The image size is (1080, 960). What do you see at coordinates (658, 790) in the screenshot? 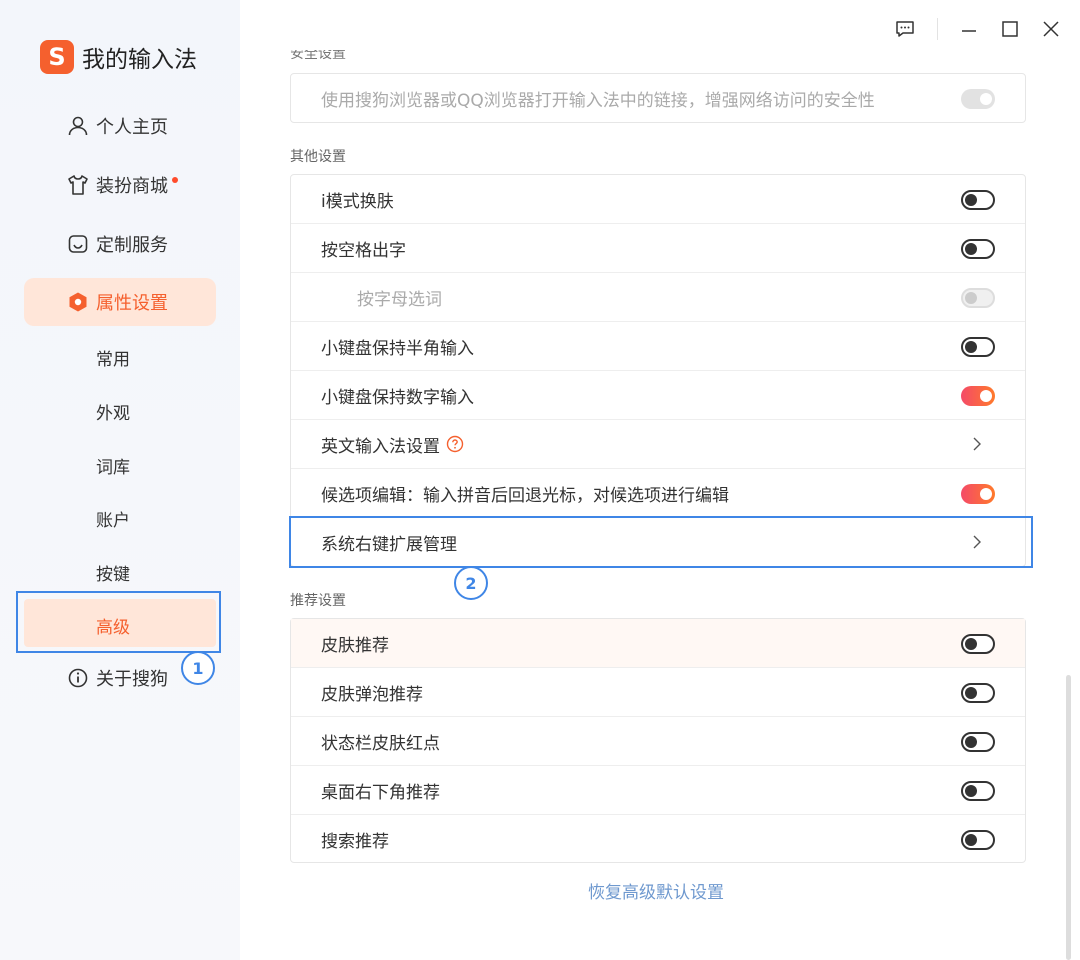
I see `setting-row: 桌面右下角推荐` at bounding box center [658, 790].